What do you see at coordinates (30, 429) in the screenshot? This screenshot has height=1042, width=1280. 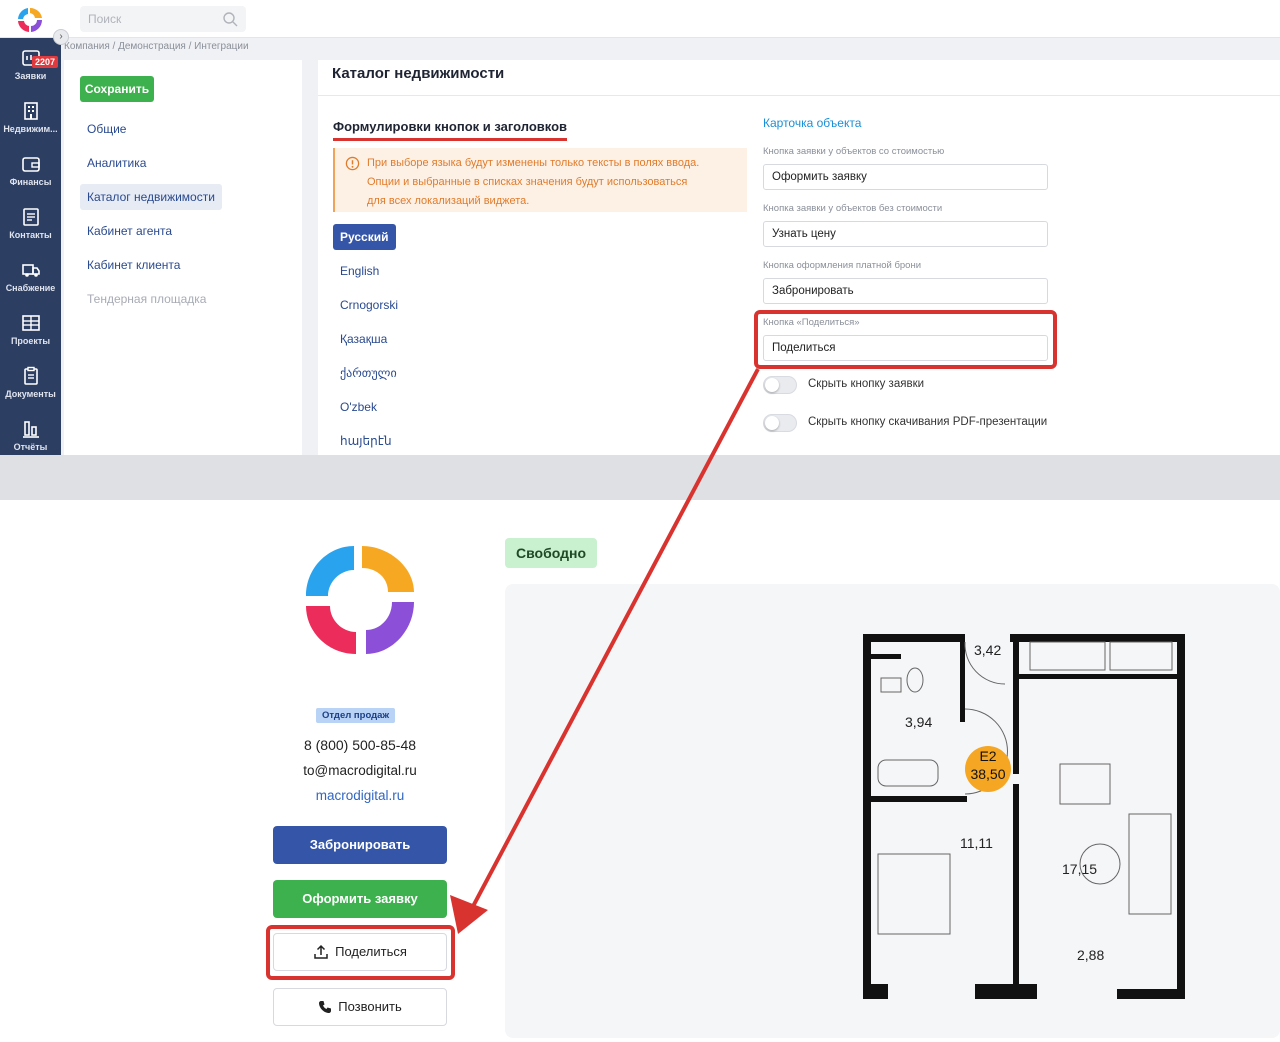 I see `chart-icon` at bounding box center [30, 429].